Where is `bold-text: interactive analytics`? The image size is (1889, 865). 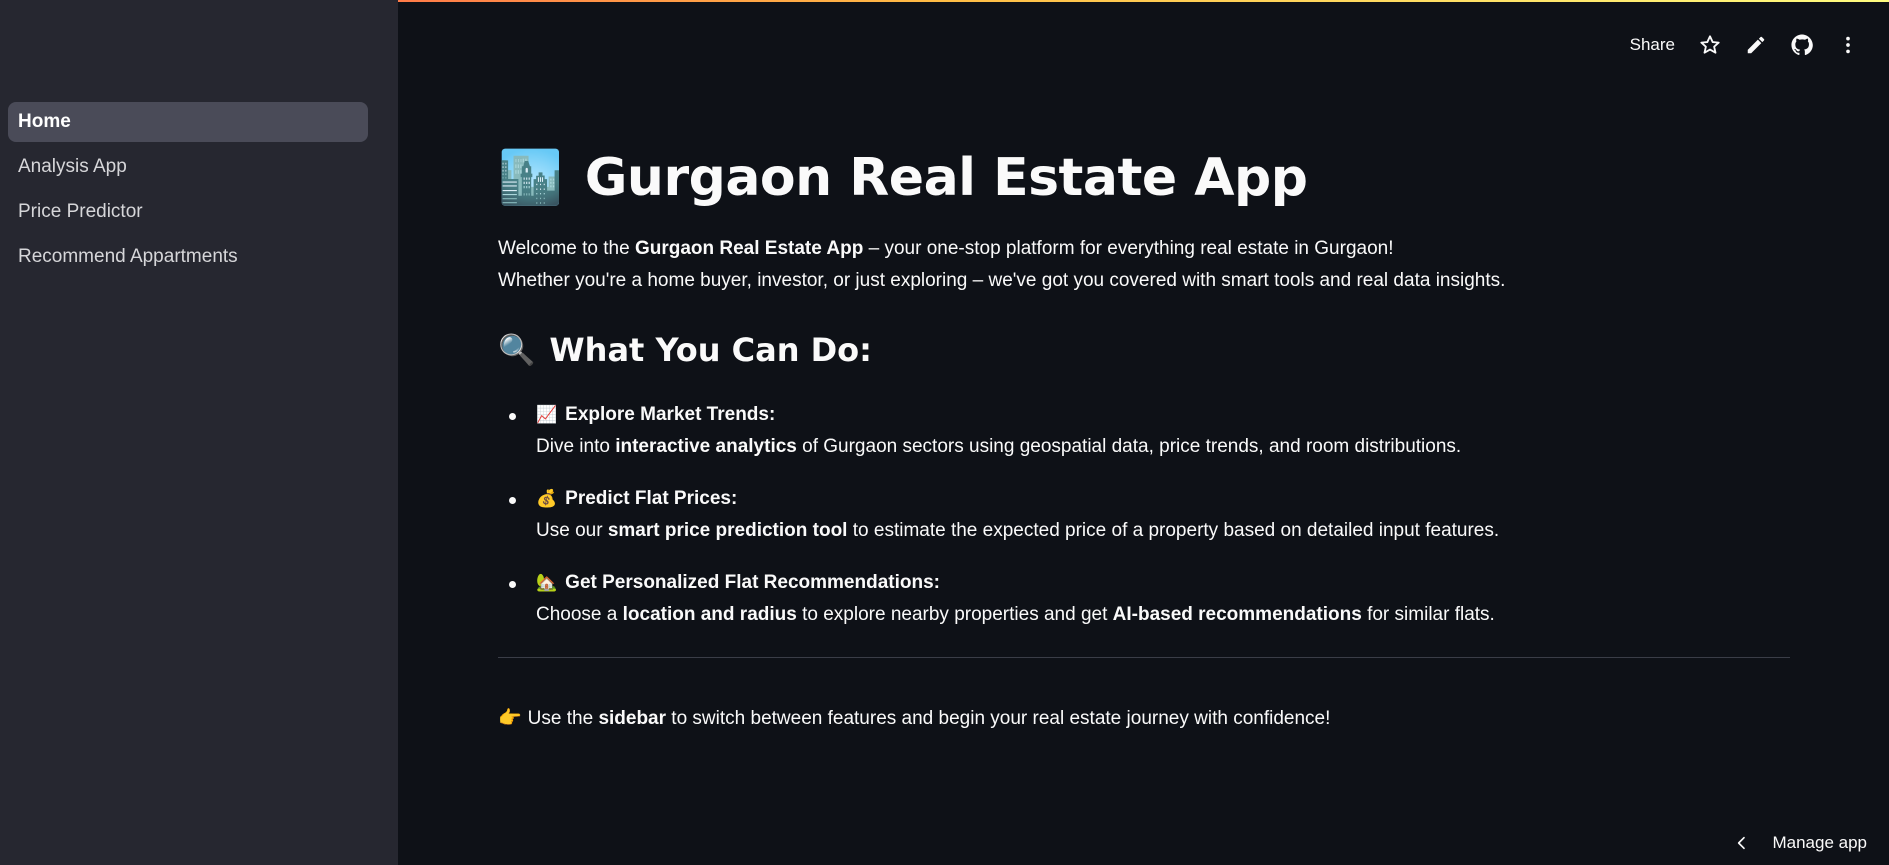
bold-text: interactive analytics is located at coordinates (706, 446).